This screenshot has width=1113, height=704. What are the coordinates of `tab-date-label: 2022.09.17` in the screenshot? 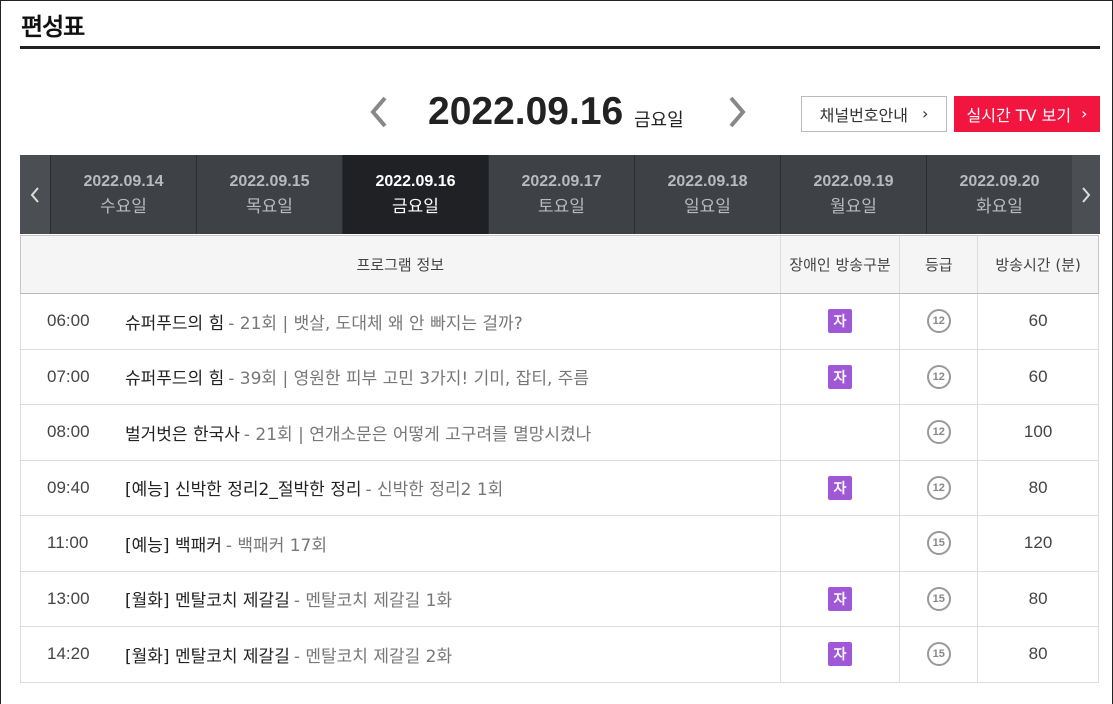 It's located at (561, 181).